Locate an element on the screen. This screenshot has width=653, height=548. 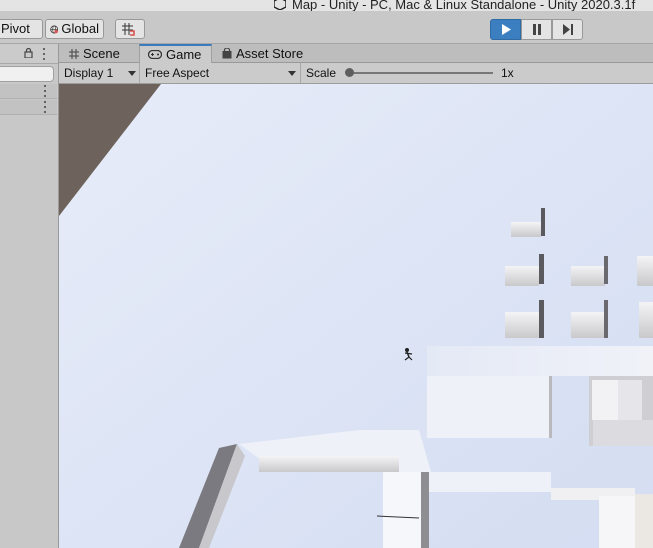
global-label: Global is located at coordinates (80, 28).